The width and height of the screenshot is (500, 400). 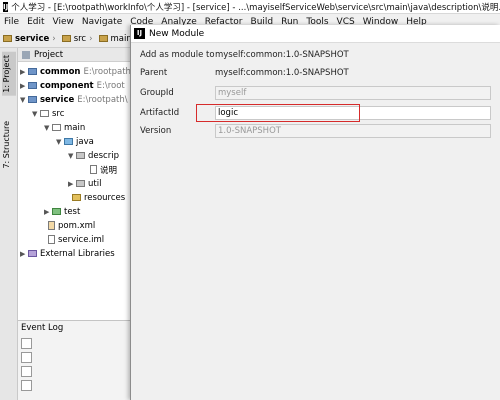 What do you see at coordinates (26, 371) in the screenshot?
I see `clear-all-icon` at bounding box center [26, 371].